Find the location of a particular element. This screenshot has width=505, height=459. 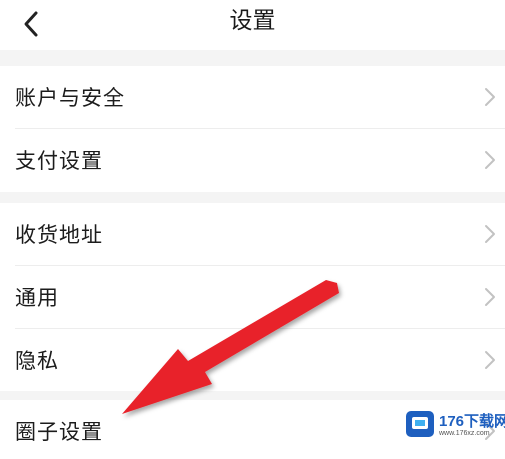

top-bar: 设置 is located at coordinates (252, 25).